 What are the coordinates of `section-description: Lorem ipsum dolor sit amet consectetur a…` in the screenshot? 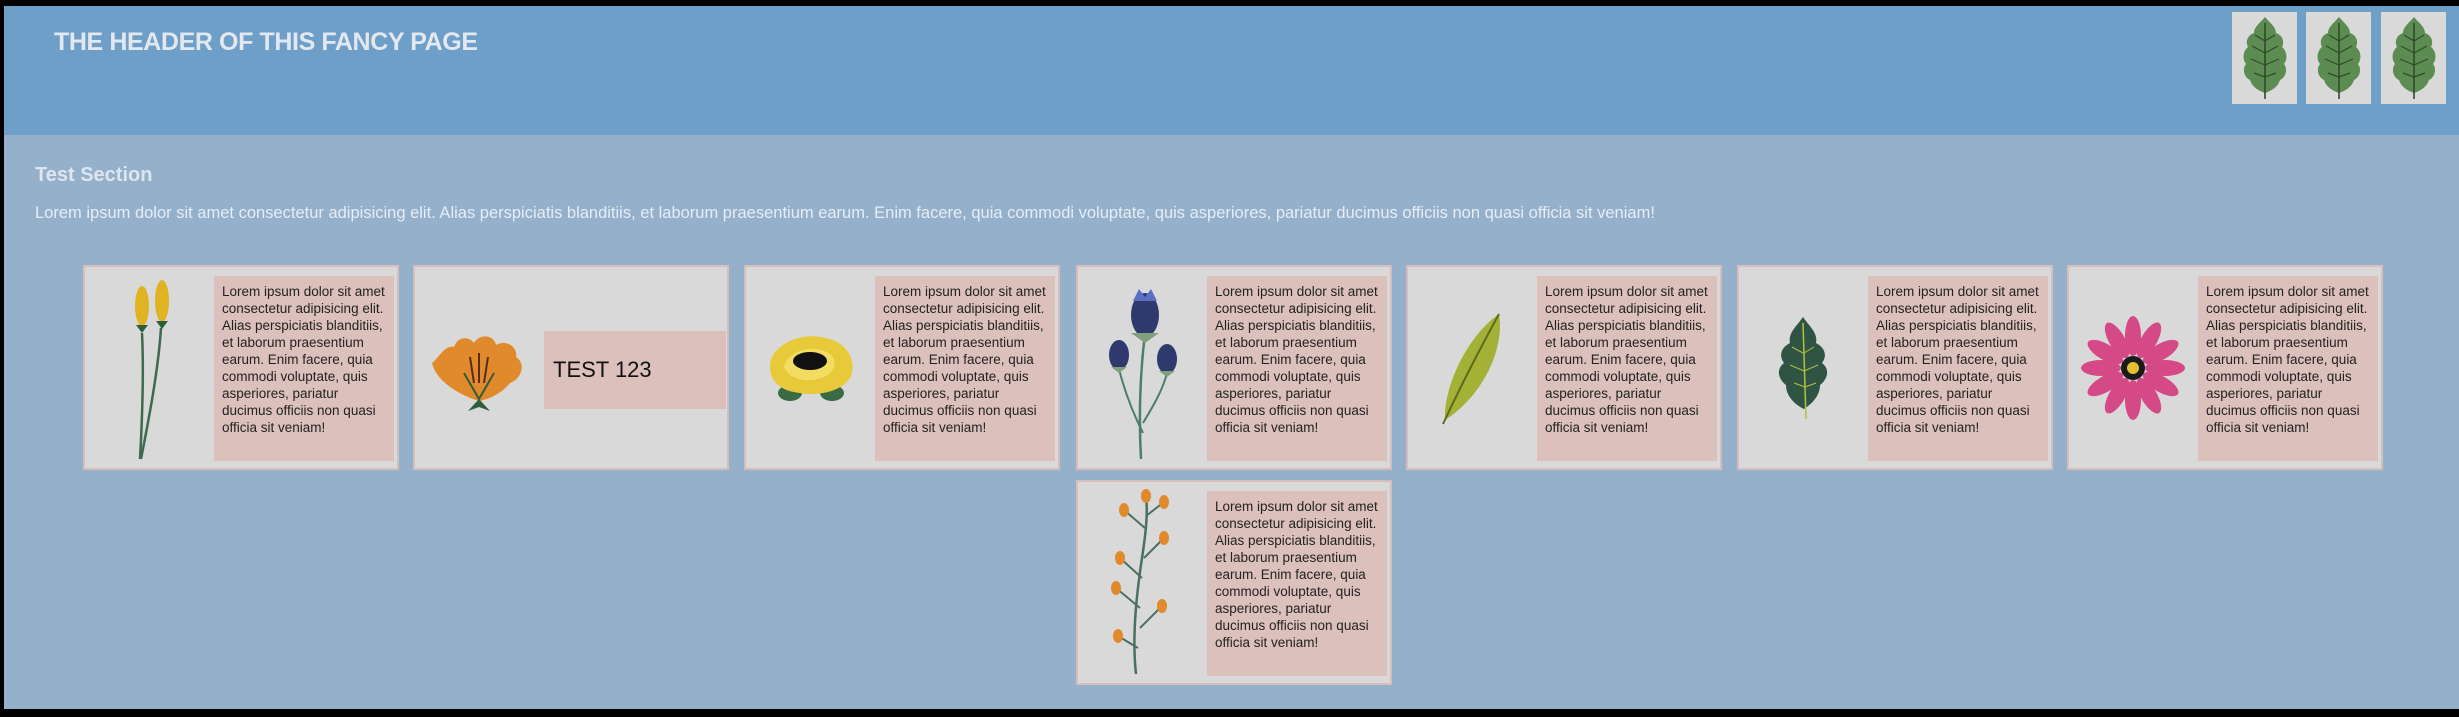 It's located at (845, 213).